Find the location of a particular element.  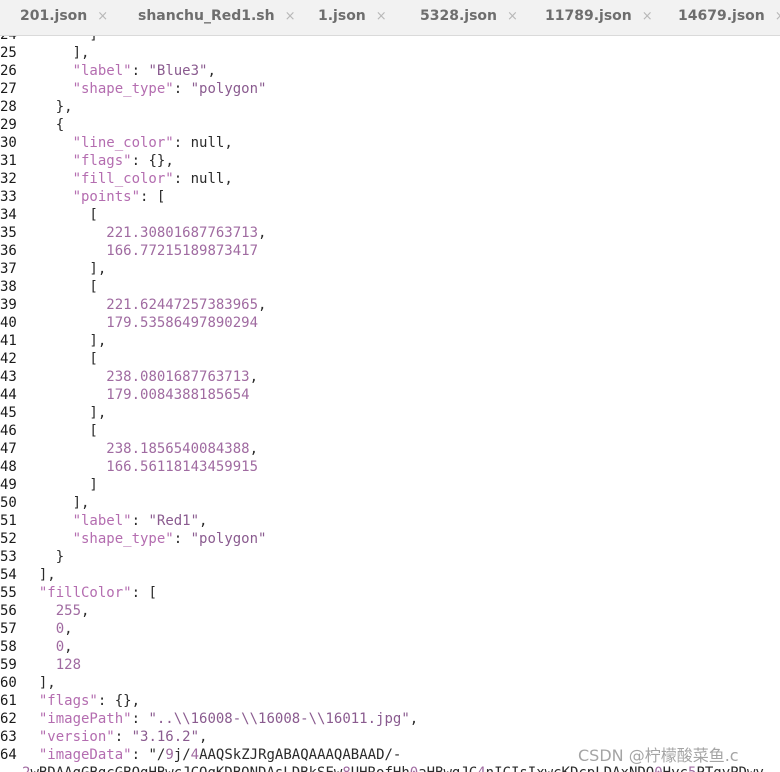

line-text: 238.1856540084388, is located at coordinates (182, 449).